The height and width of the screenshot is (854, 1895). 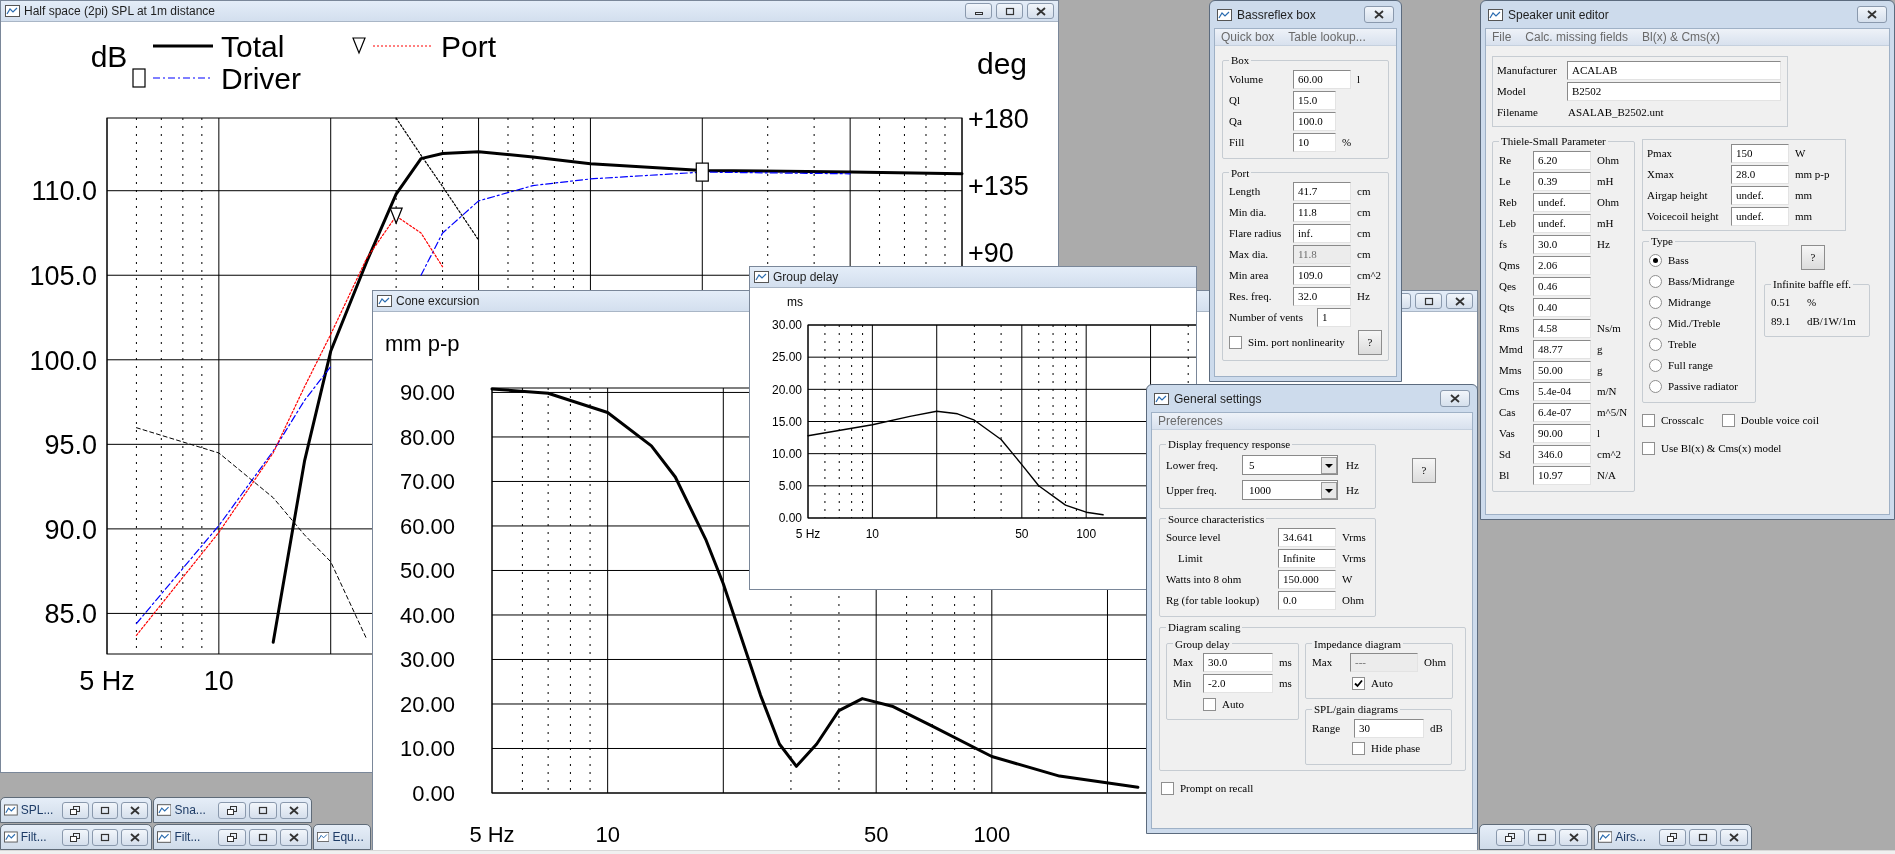 What do you see at coordinates (1314, 121) in the screenshot?
I see `text-field: 100.0` at bounding box center [1314, 121].